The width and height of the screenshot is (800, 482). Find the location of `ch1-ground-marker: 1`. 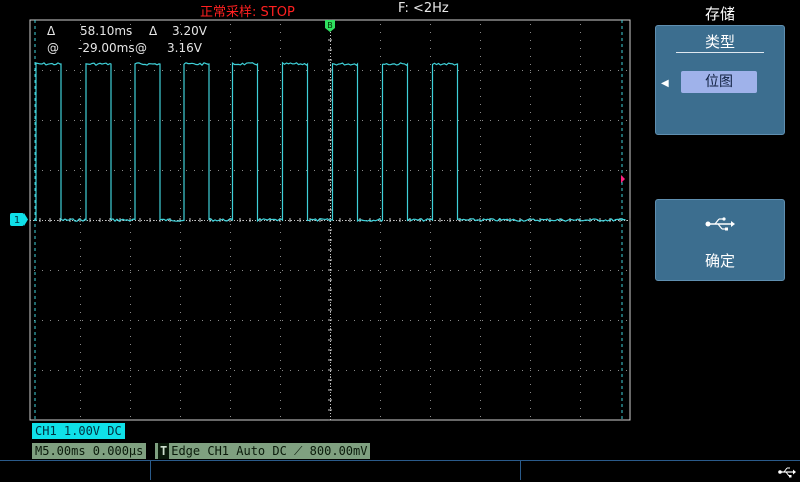

ch1-ground-marker: 1 is located at coordinates (19, 219).